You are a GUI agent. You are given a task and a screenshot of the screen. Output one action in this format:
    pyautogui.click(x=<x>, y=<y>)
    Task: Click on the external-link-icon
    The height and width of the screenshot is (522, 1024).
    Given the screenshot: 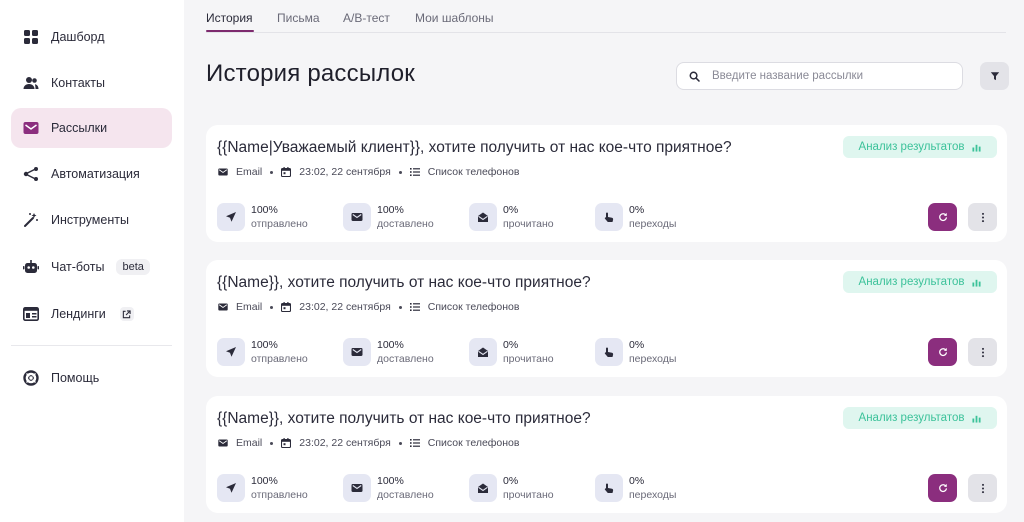 What is the action you would take?
    pyautogui.click(x=126, y=314)
    